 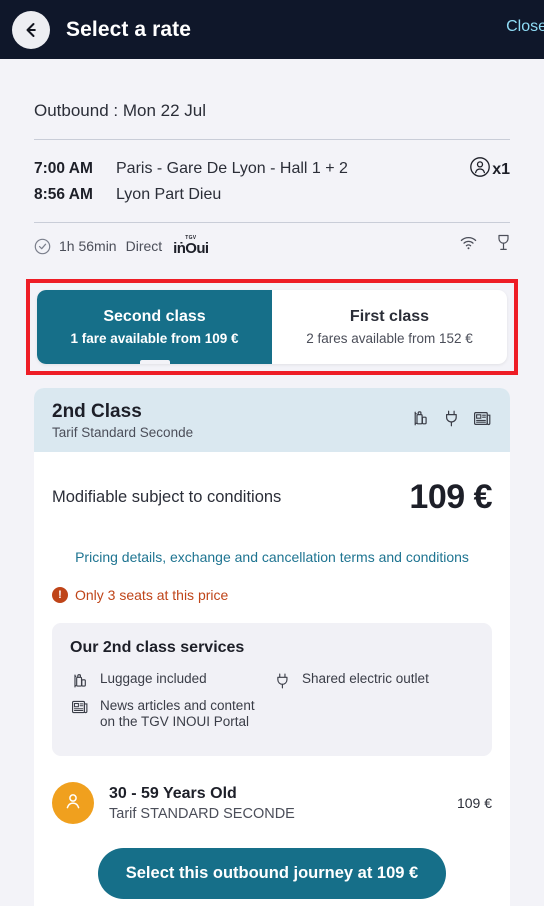 I want to click on avatar, so click(x=73, y=803).